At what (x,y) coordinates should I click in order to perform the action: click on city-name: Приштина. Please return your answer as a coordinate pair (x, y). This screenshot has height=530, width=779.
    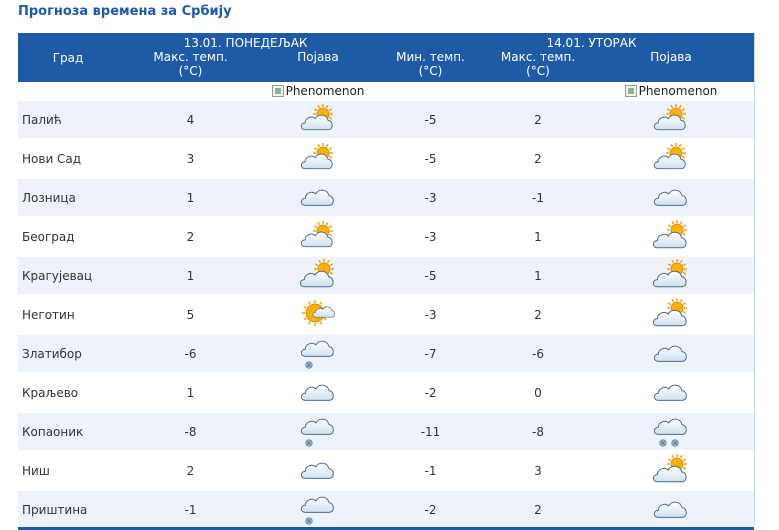
    Looking at the image, I should click on (68, 510).